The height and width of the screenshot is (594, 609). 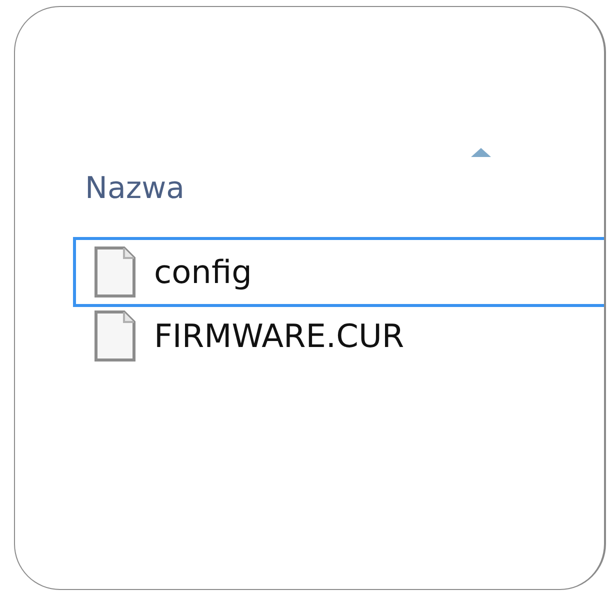 What do you see at coordinates (134, 189) in the screenshot?
I see `column-header: Nazwa` at bounding box center [134, 189].